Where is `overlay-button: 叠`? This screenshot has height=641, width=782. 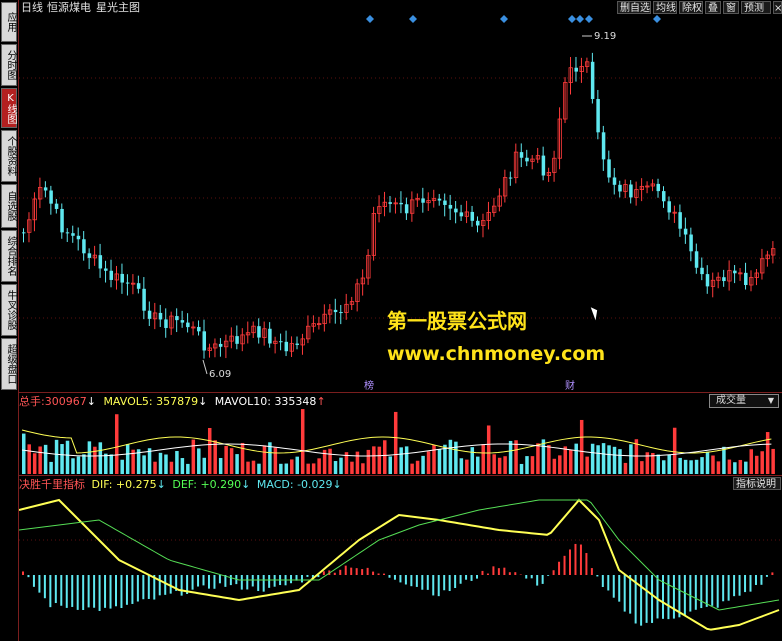
overlay-button: 叠 is located at coordinates (713, 7).